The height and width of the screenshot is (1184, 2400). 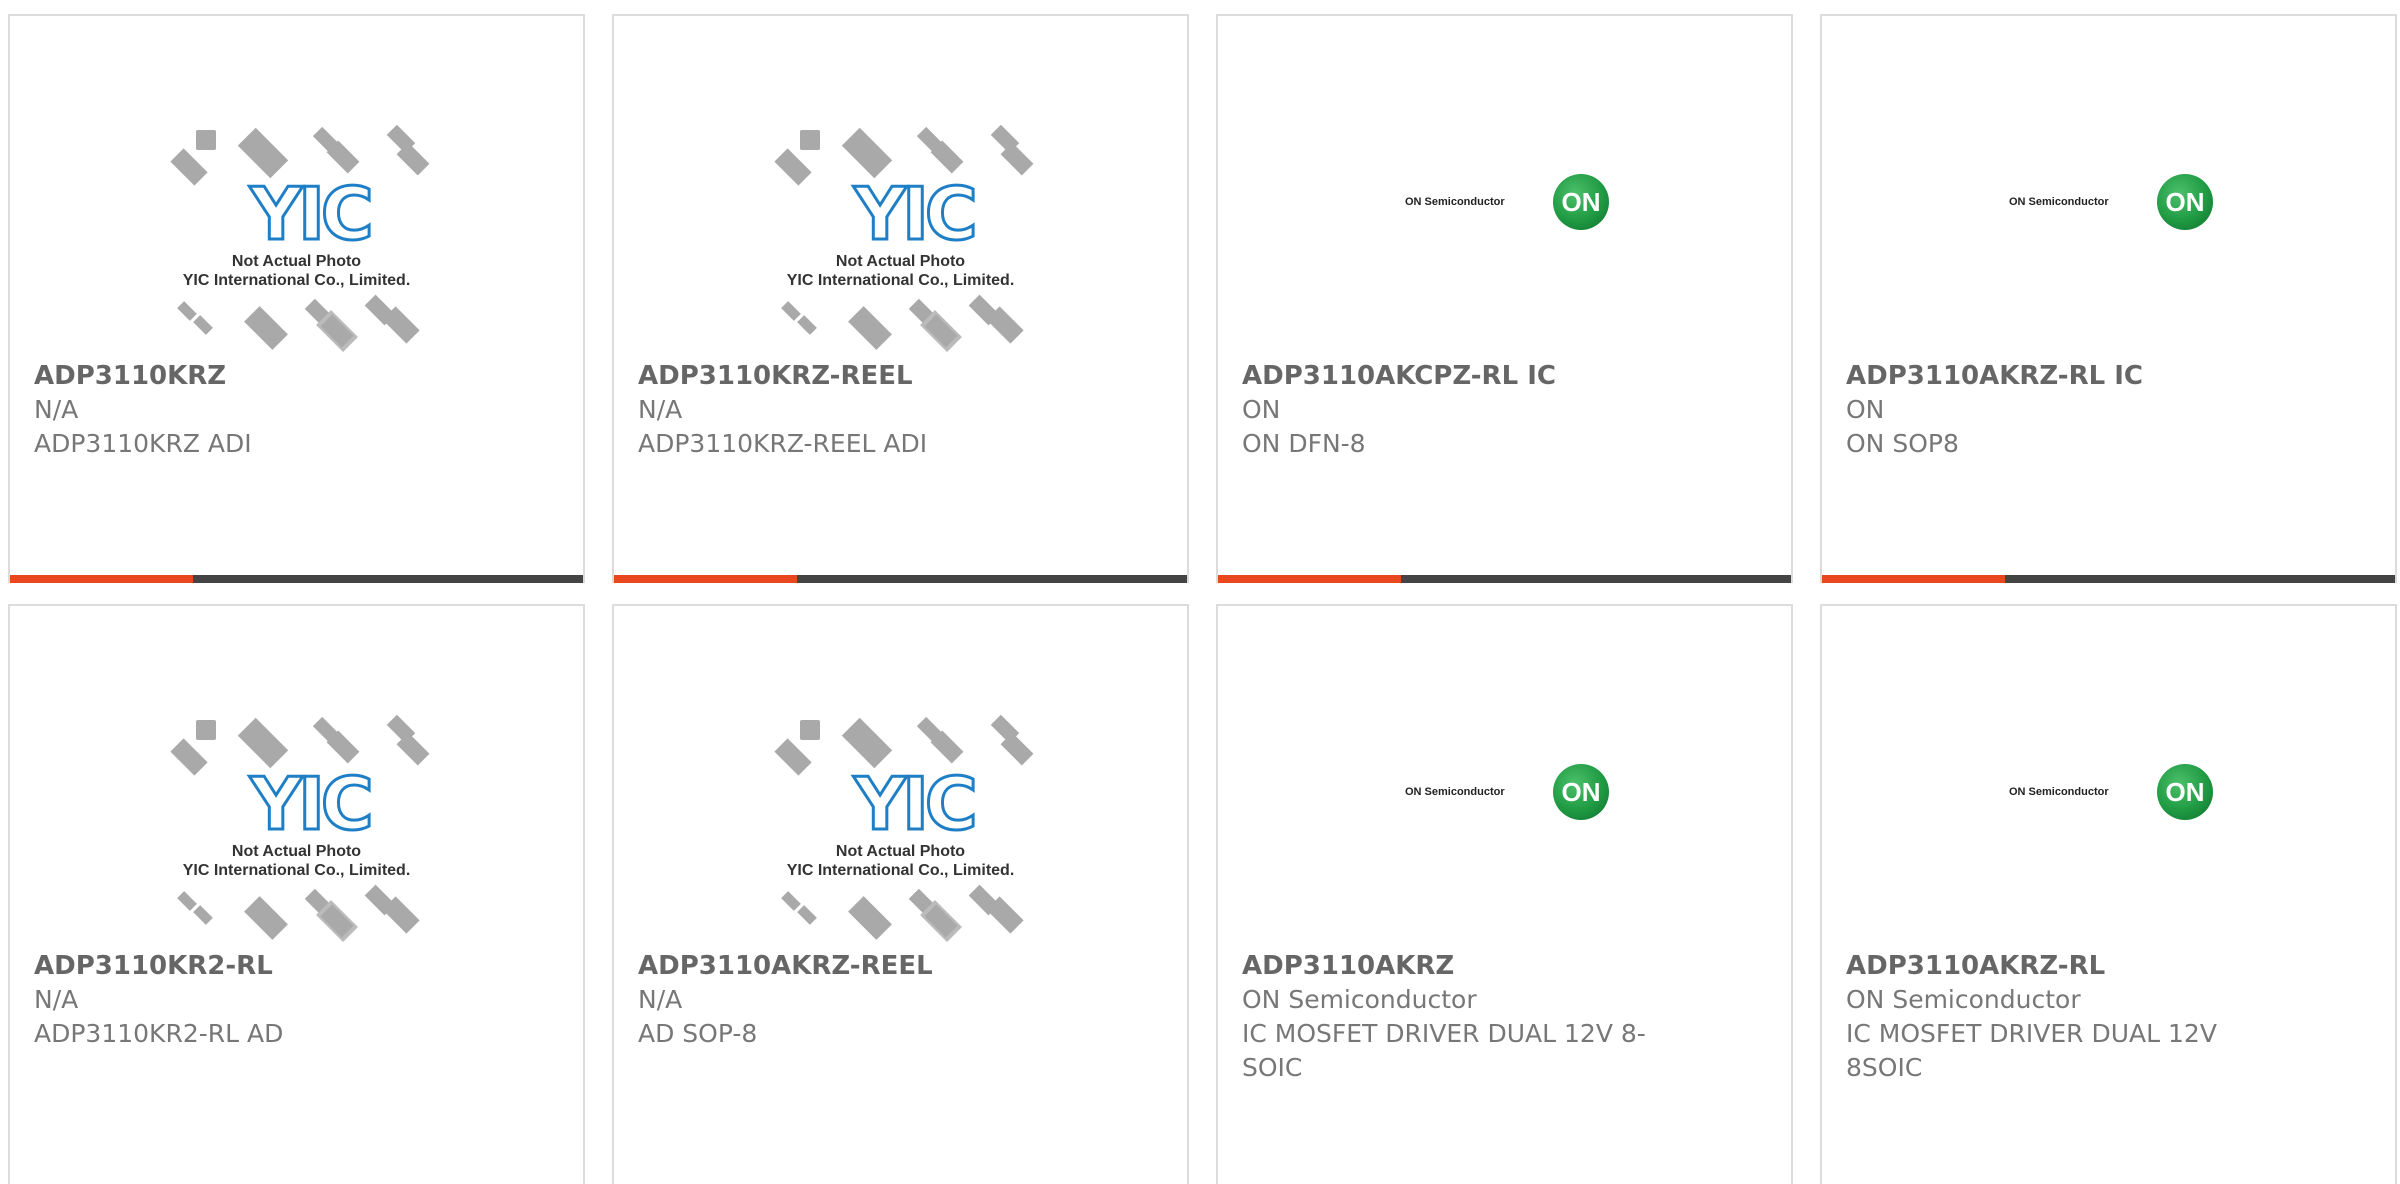 I want to click on description: ADP3110KRZ ADI, so click(x=143, y=443).